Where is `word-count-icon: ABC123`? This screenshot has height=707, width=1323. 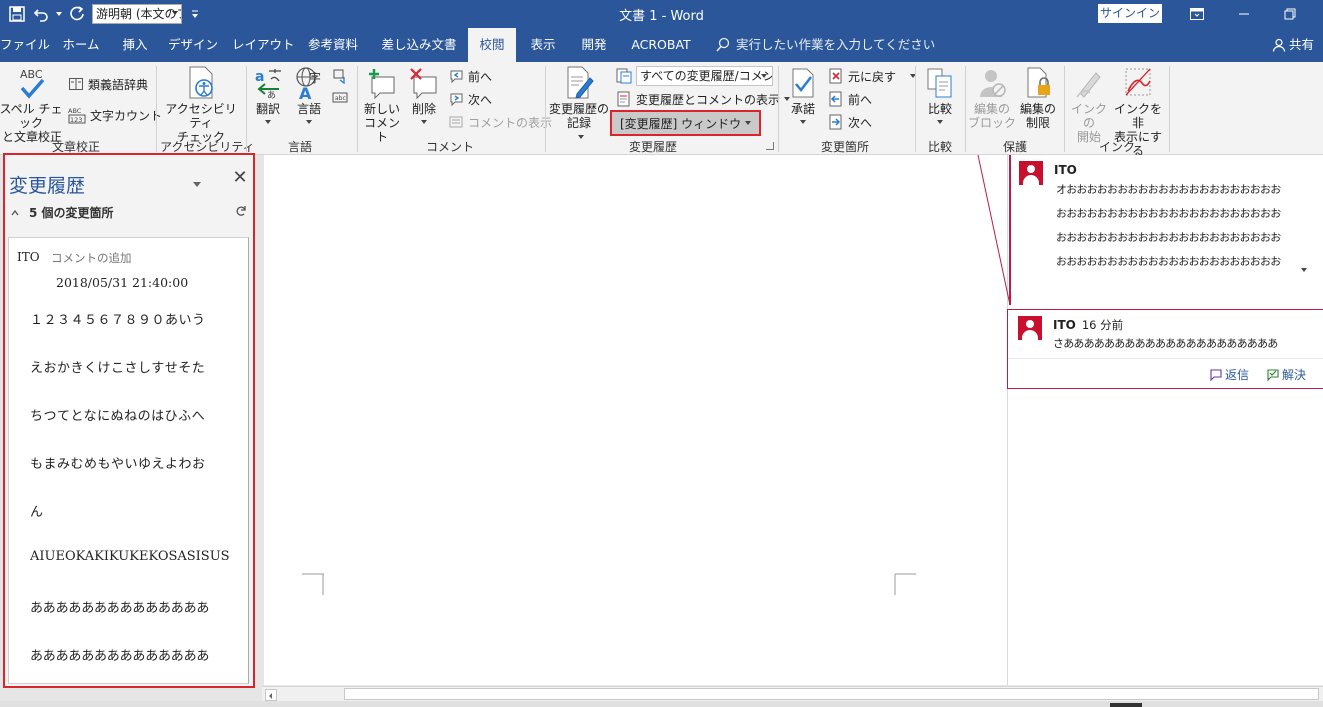 word-count-icon: ABC123 is located at coordinates (77, 115).